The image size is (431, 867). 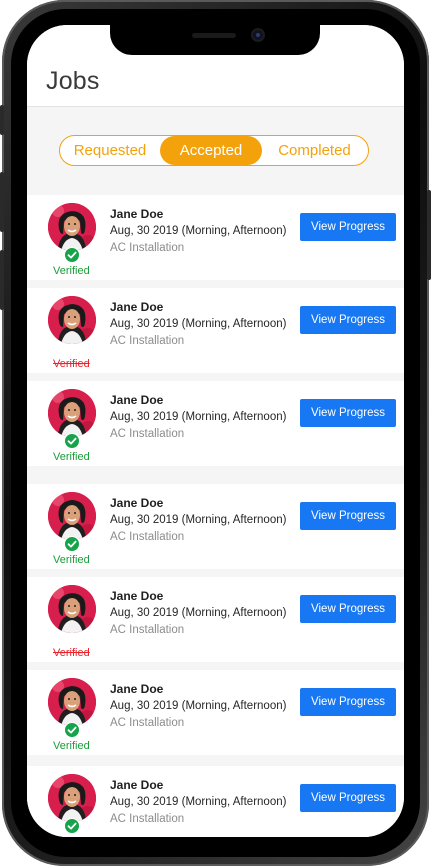 I want to click on tab-accepted: Accepted, so click(x=211, y=150).